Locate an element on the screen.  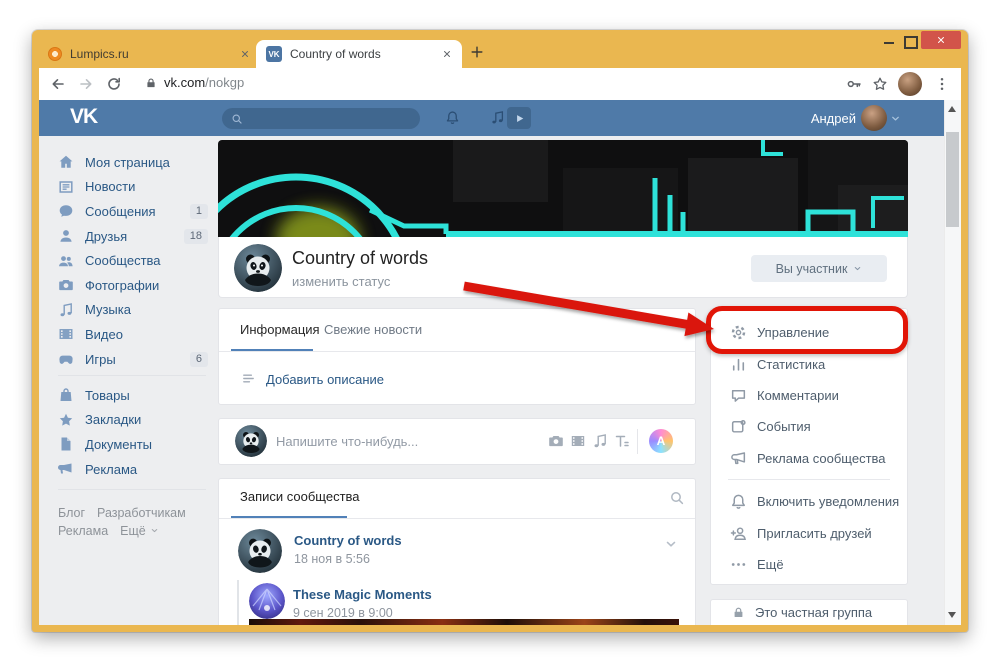
header-user-name: Андрей is located at coordinates (808, 118).